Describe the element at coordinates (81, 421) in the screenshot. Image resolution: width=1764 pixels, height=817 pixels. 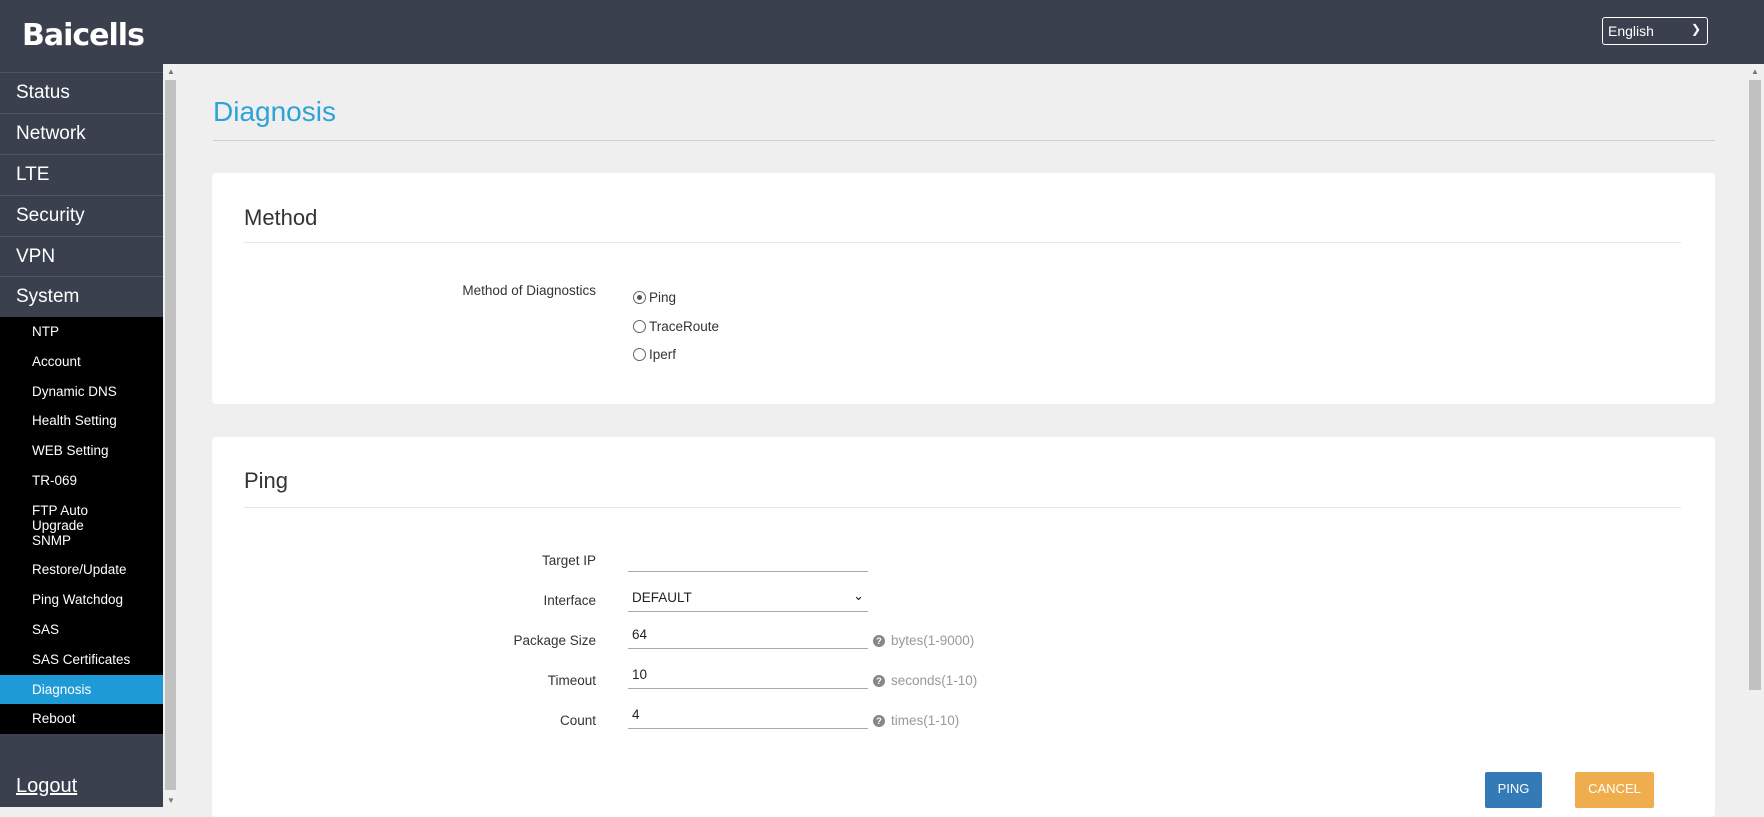
I see `sub-health-setting: Health Setting` at that location.